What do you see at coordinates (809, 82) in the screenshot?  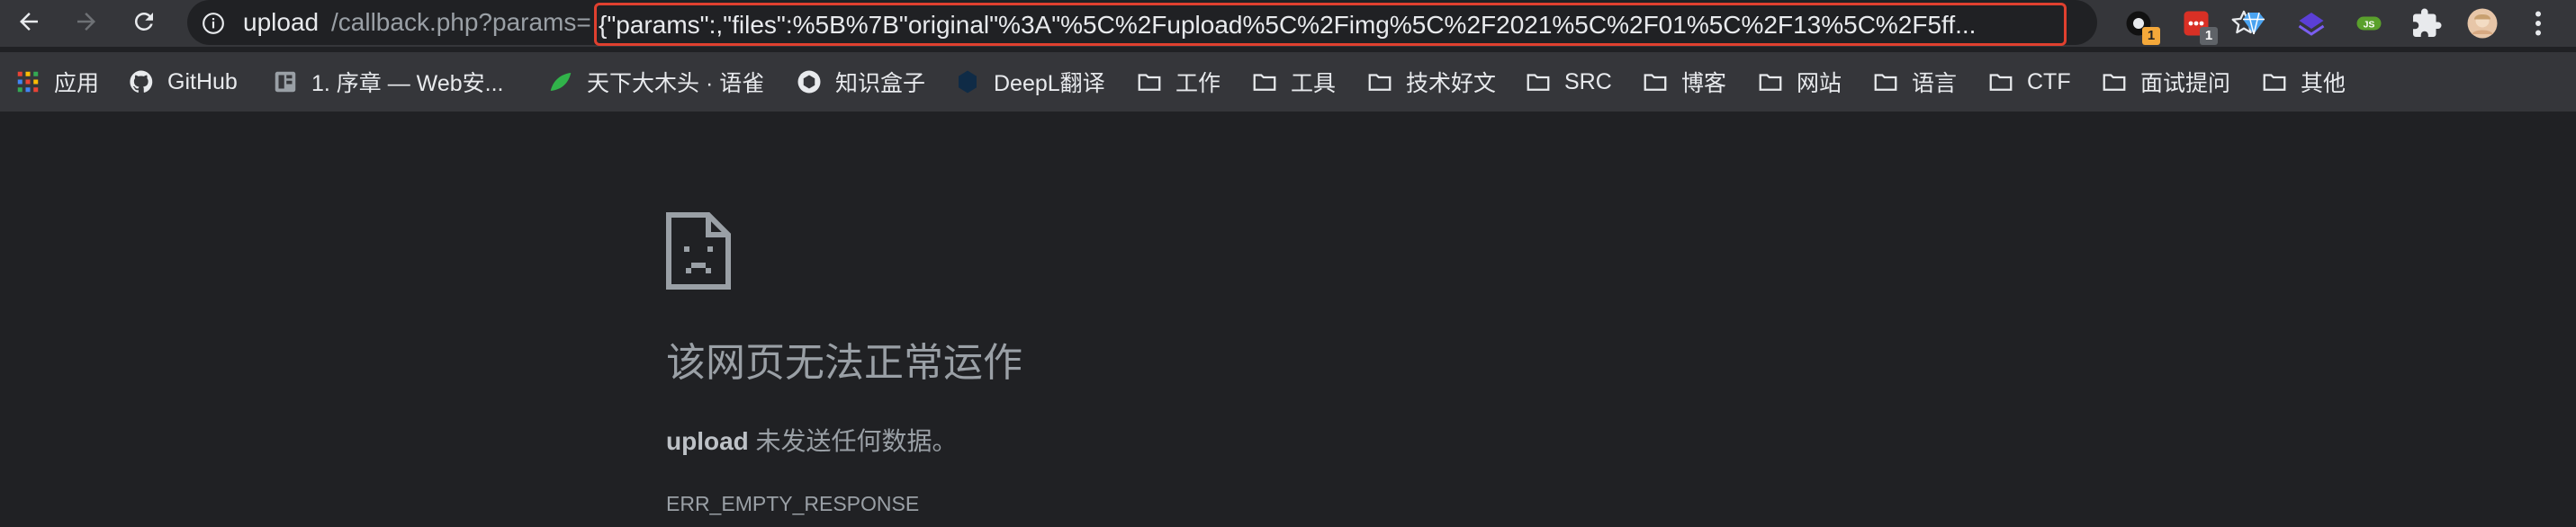 I see `box-icon` at bounding box center [809, 82].